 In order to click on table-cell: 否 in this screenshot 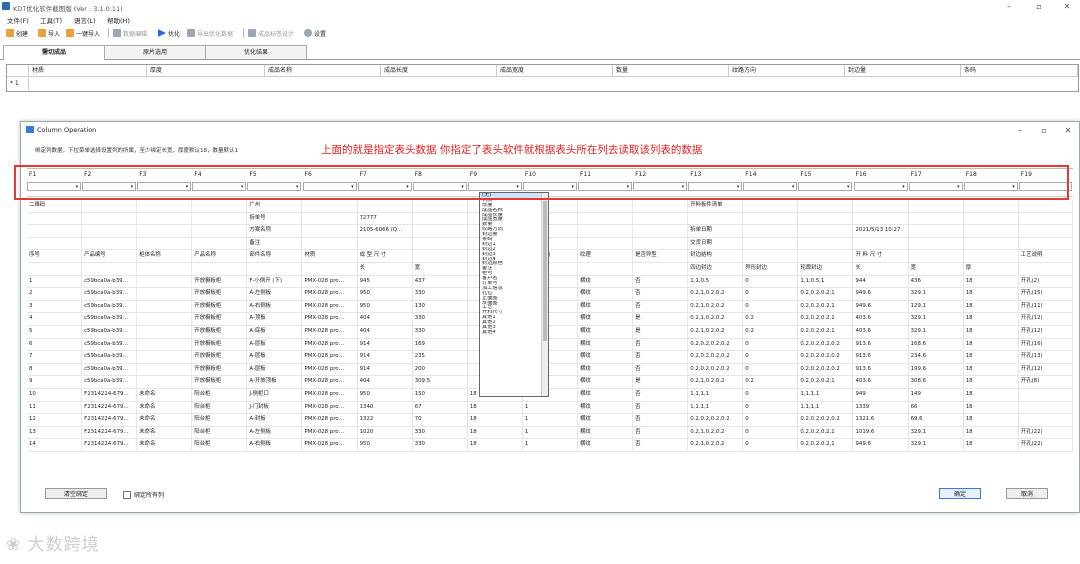, I will do `click(661, 306)`.